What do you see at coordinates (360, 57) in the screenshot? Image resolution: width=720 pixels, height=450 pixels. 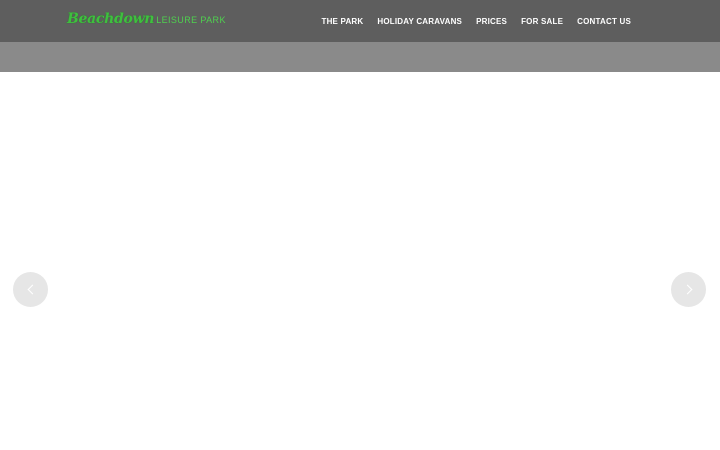 I see `header-subbar` at bounding box center [360, 57].